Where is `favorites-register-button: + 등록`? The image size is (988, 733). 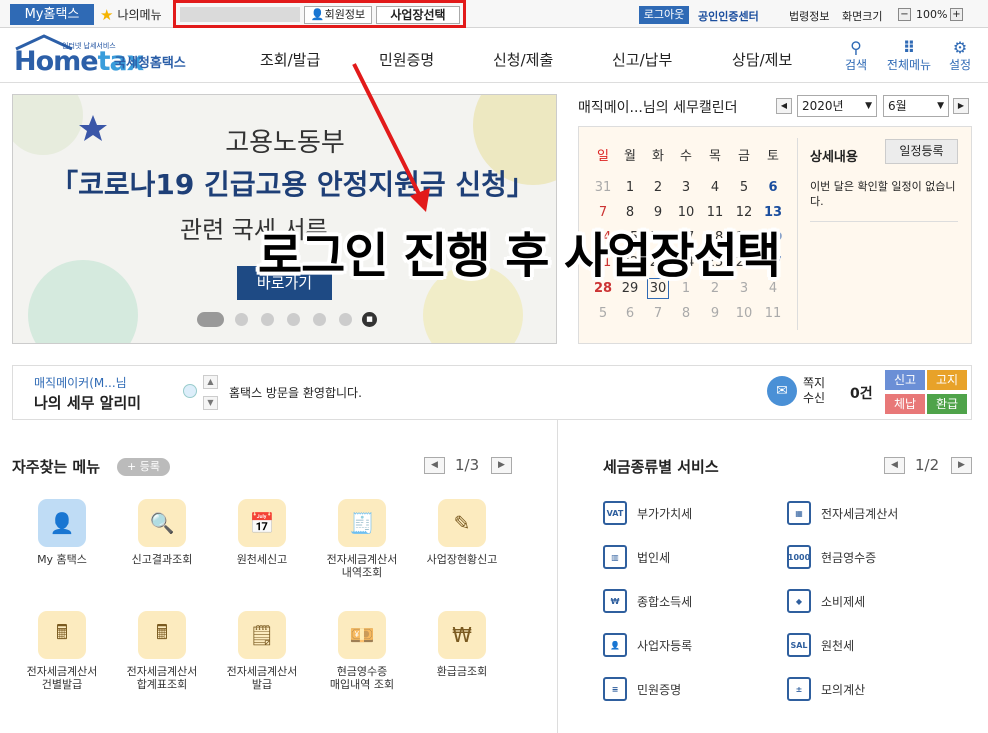
favorites-register-button: + 등록 is located at coordinates (143, 467).